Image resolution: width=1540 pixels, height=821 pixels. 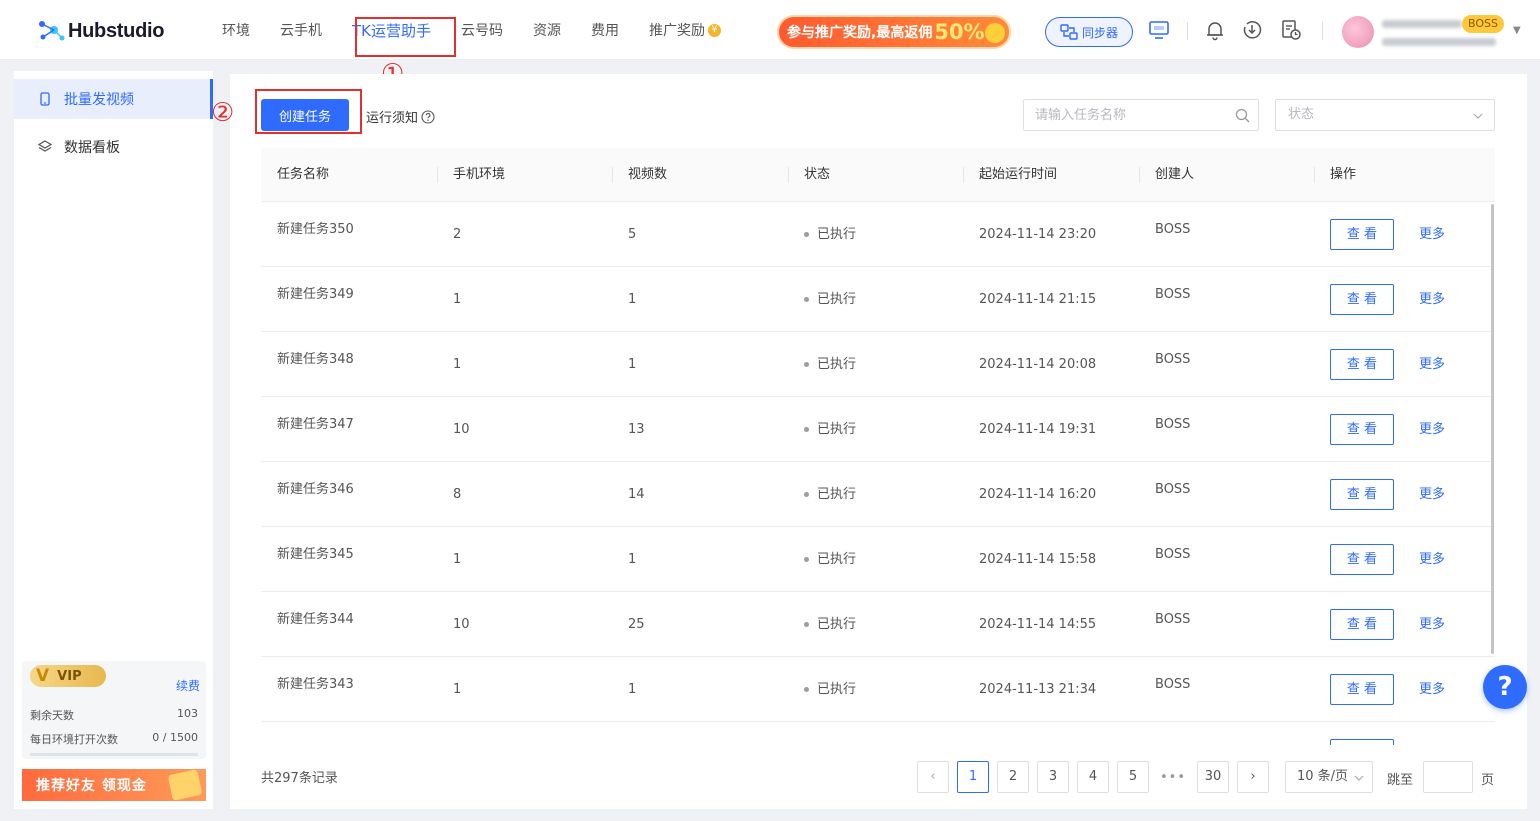 I want to click on jump-page-input, so click(x=1448, y=777).